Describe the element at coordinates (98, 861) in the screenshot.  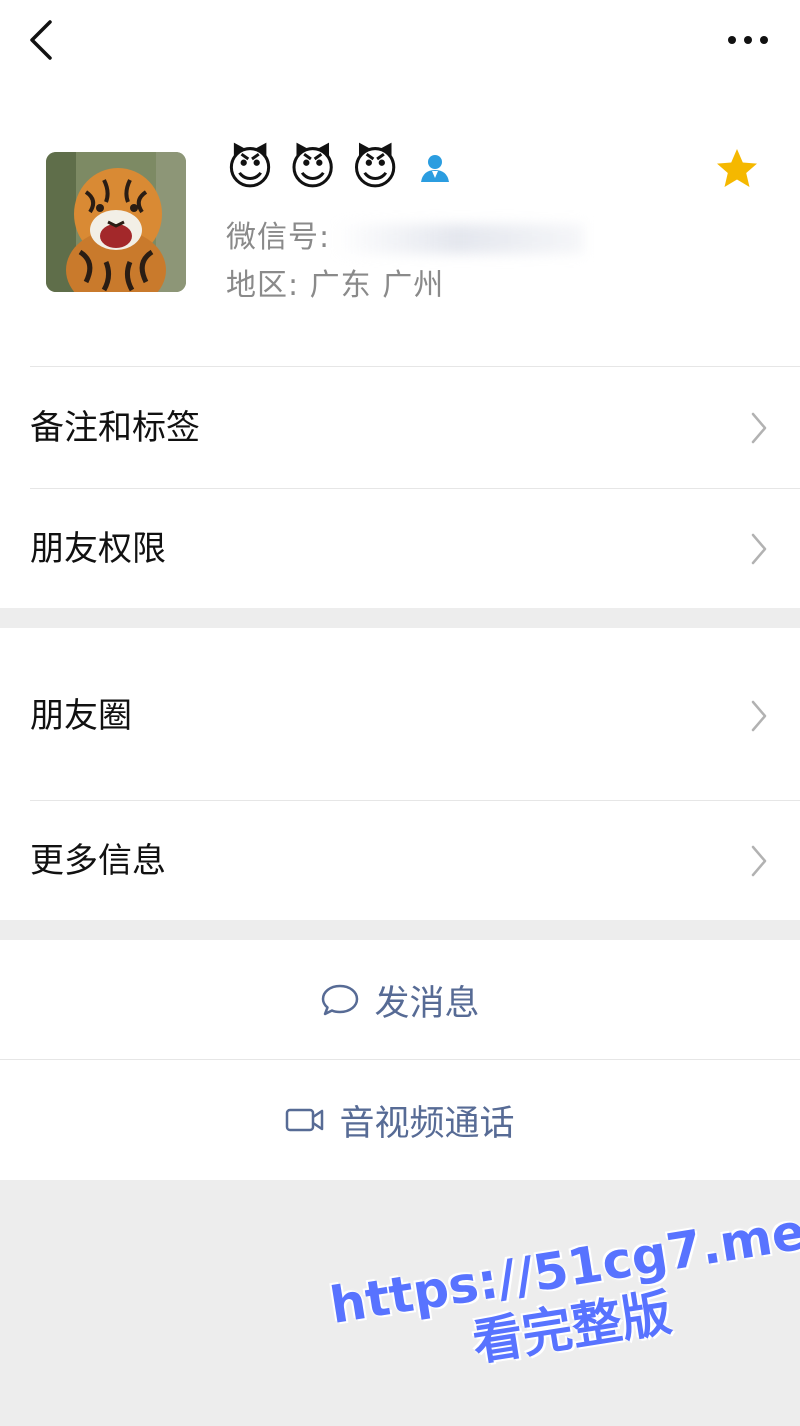
I see `menu-item-label: 更多信息` at that location.